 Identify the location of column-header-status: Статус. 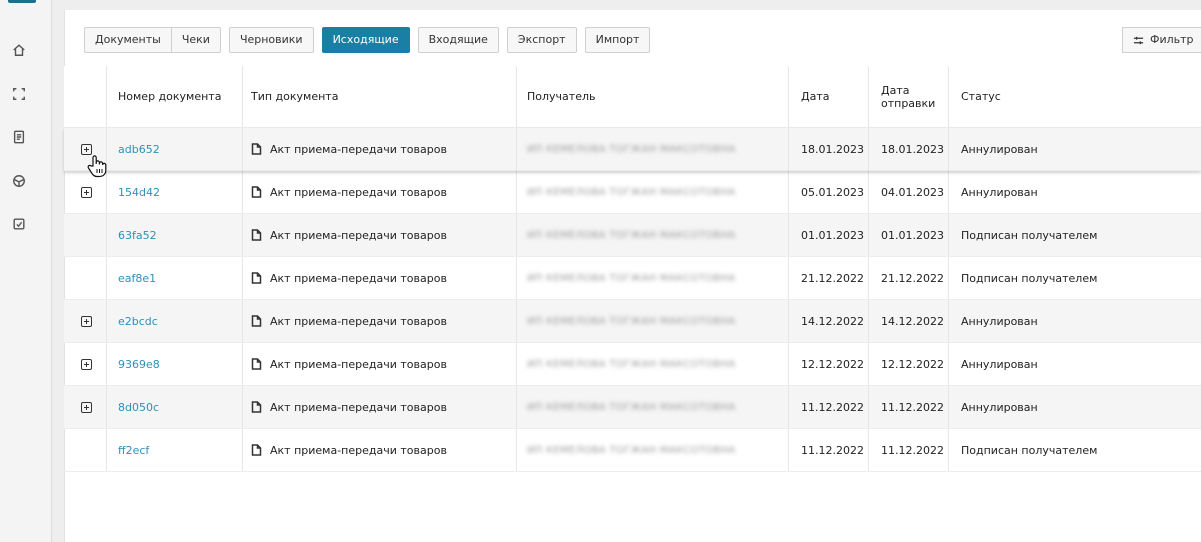
(981, 96).